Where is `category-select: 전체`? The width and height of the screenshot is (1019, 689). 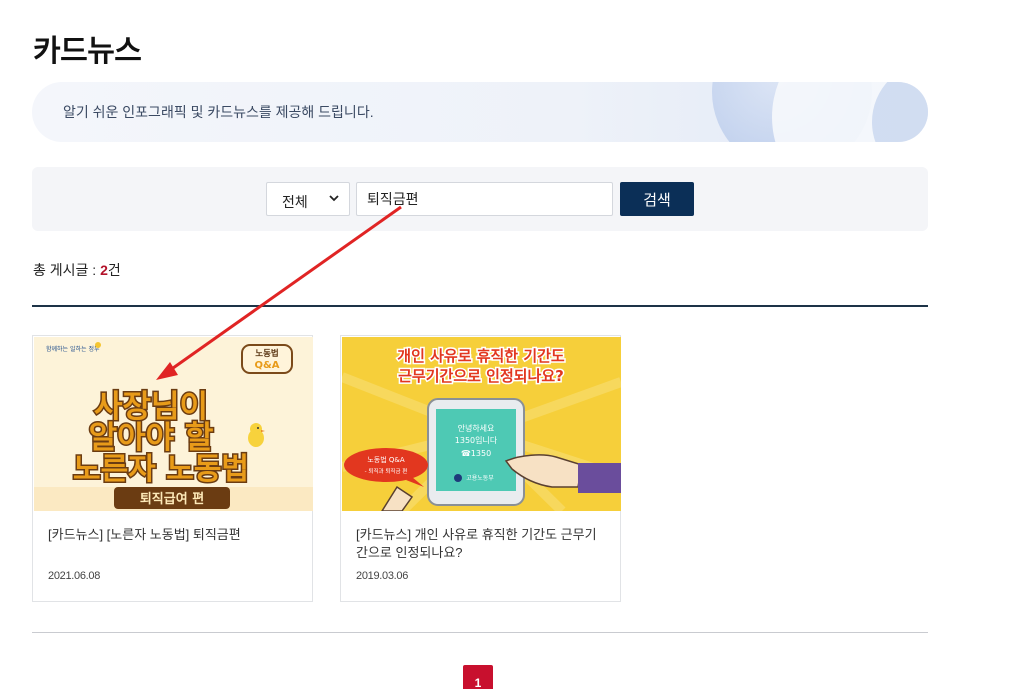
category-select: 전체 is located at coordinates (308, 199).